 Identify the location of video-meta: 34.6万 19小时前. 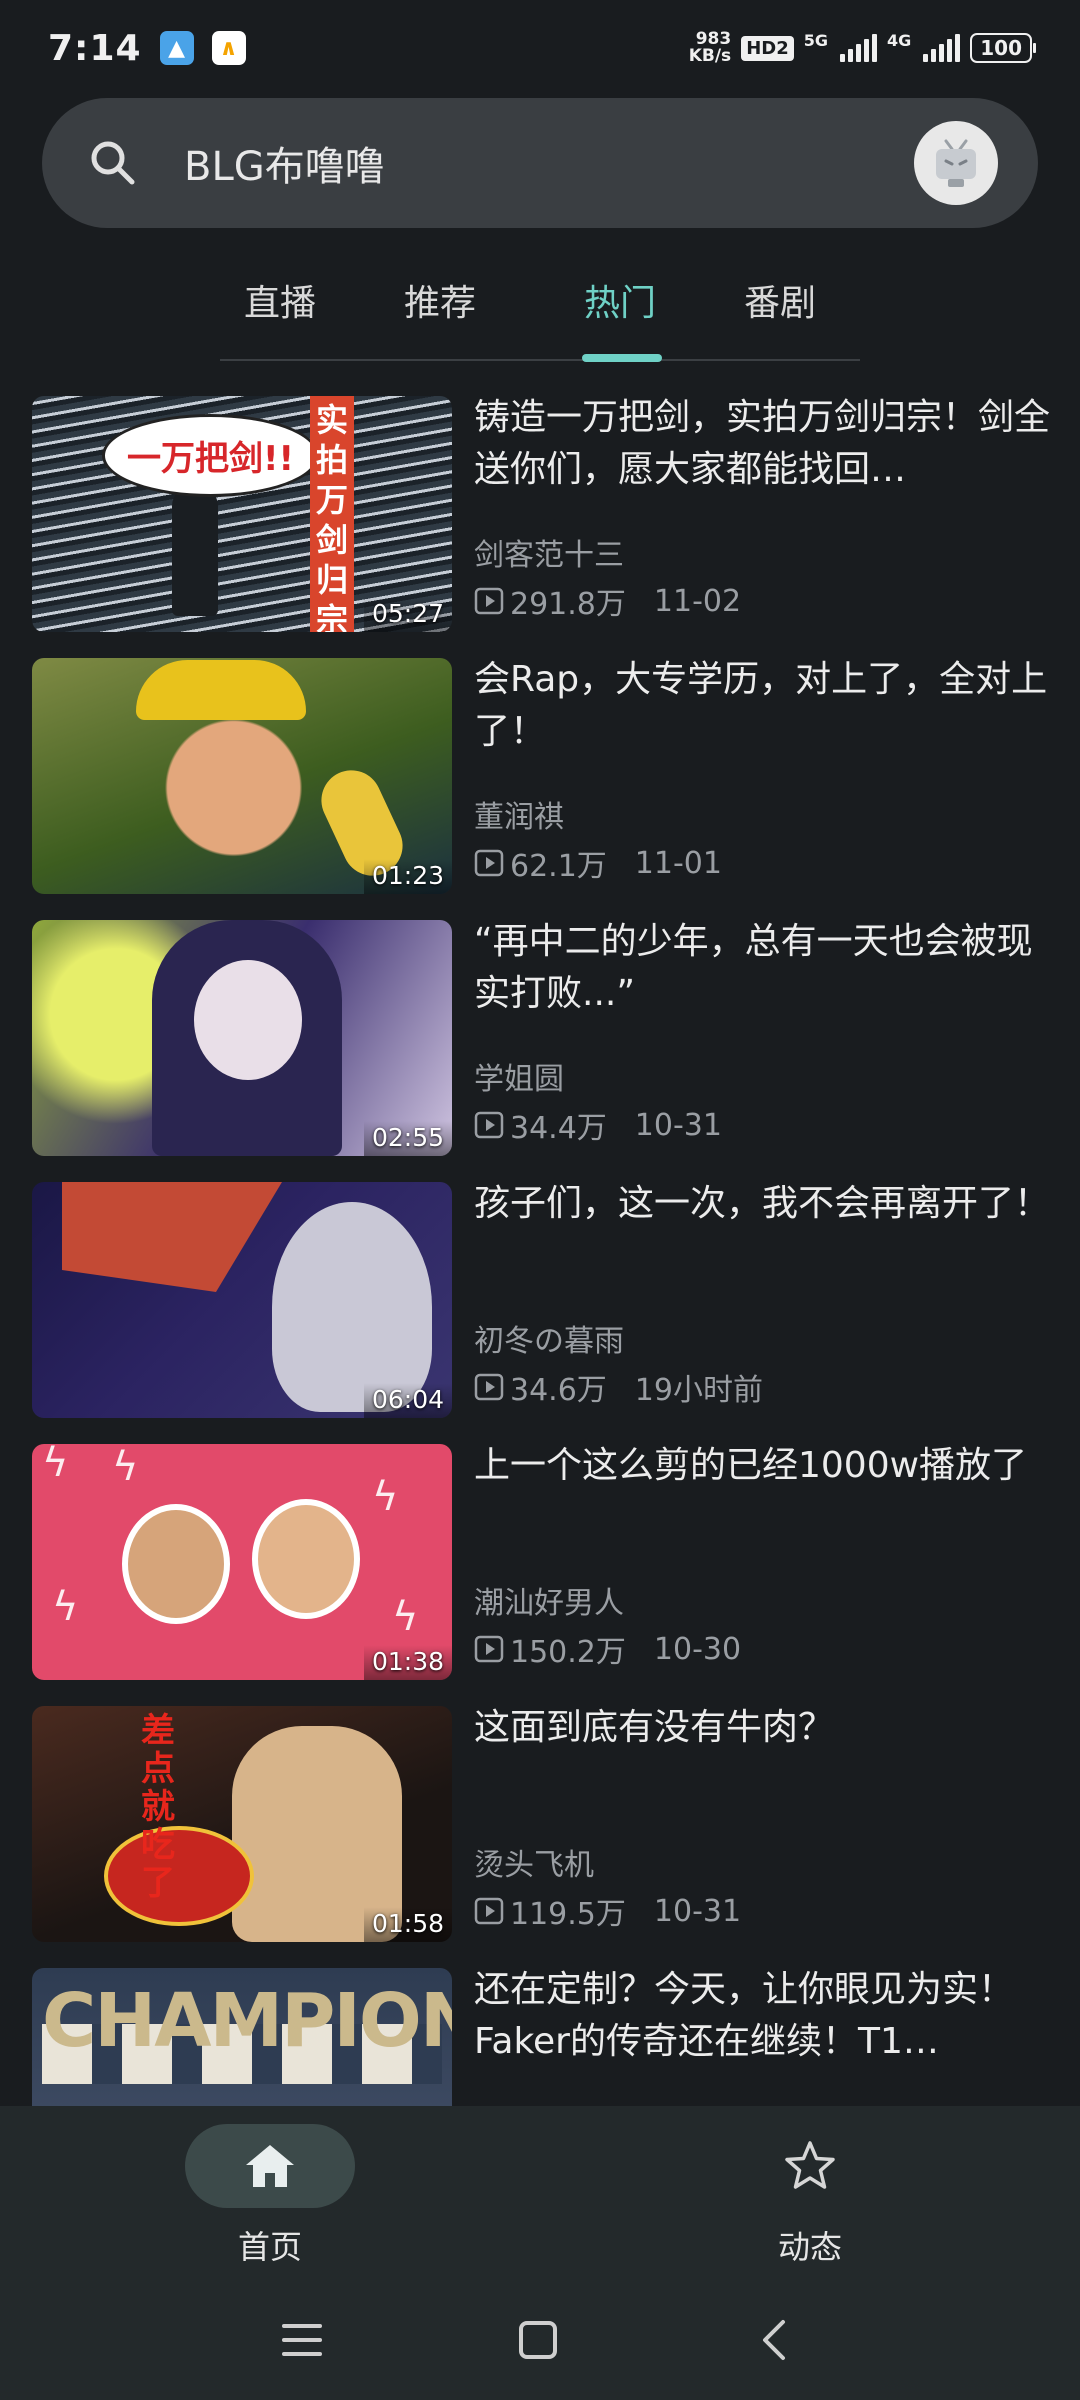
(618, 1387).